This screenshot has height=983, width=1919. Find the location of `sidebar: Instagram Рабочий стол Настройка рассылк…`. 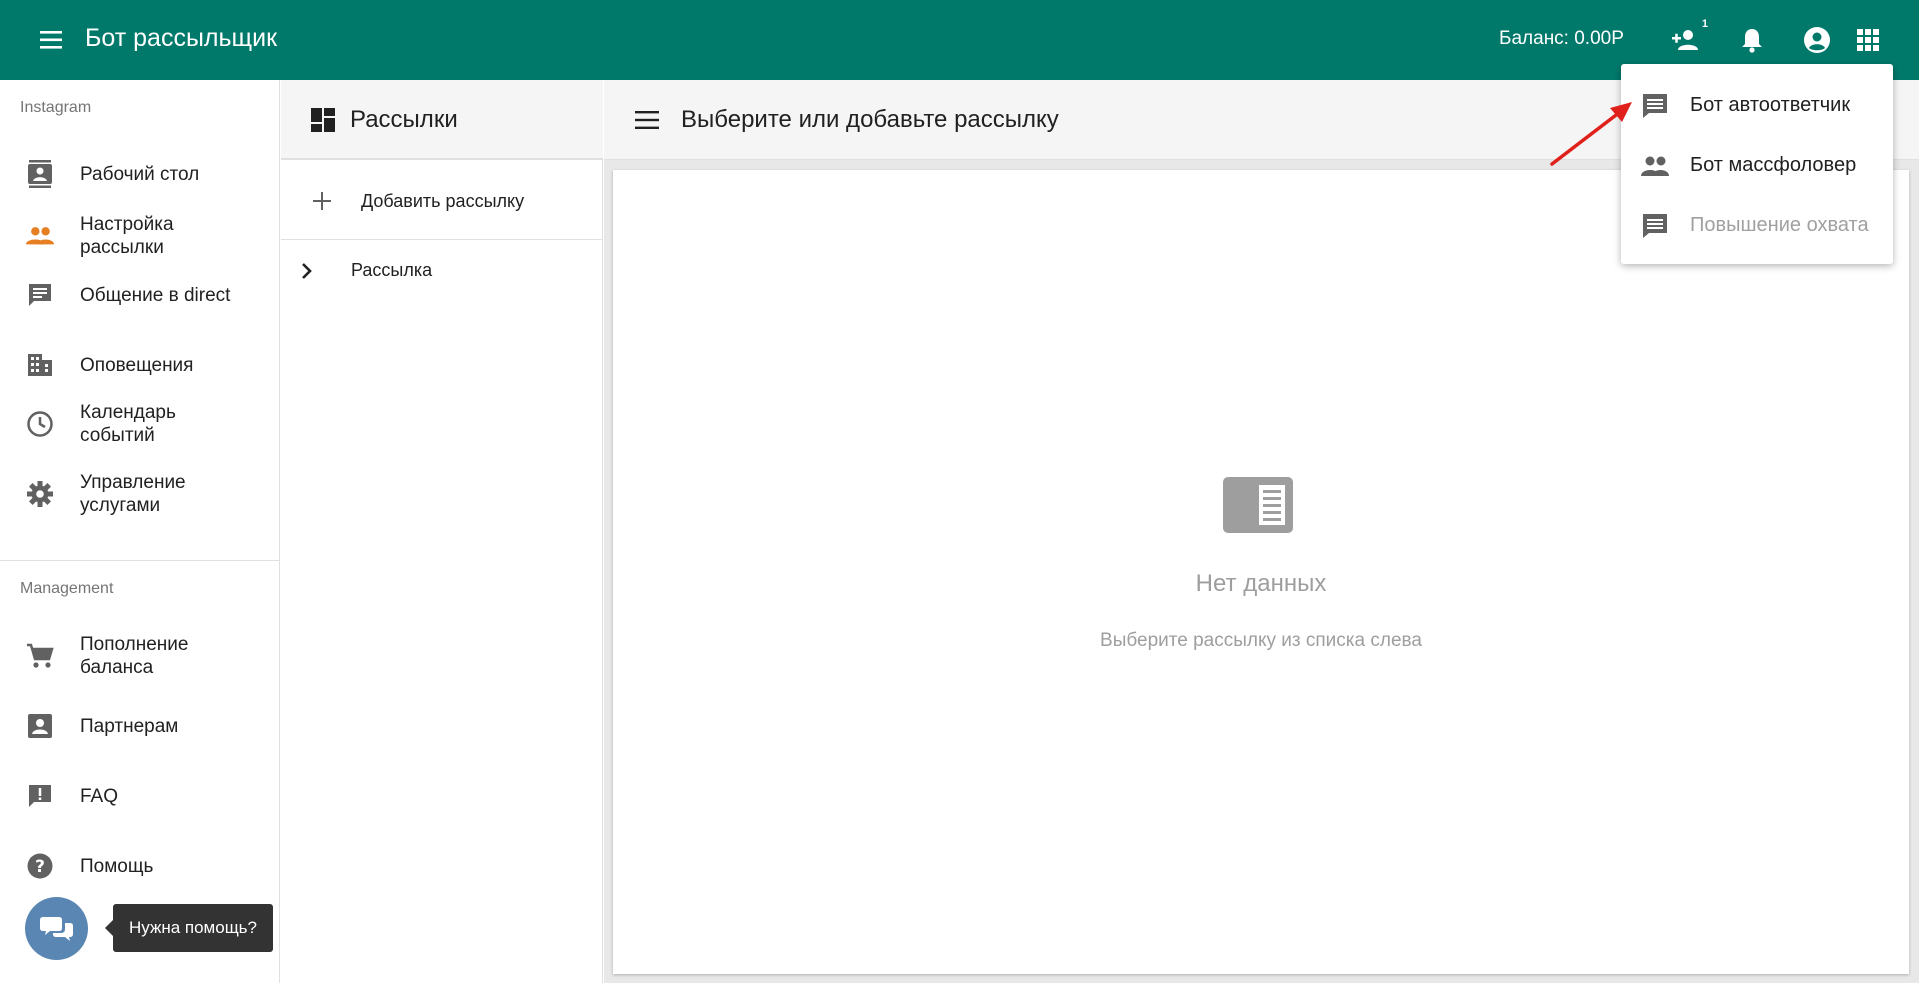

sidebar: Instagram Рабочий стол Настройка рассылк… is located at coordinates (140, 531).